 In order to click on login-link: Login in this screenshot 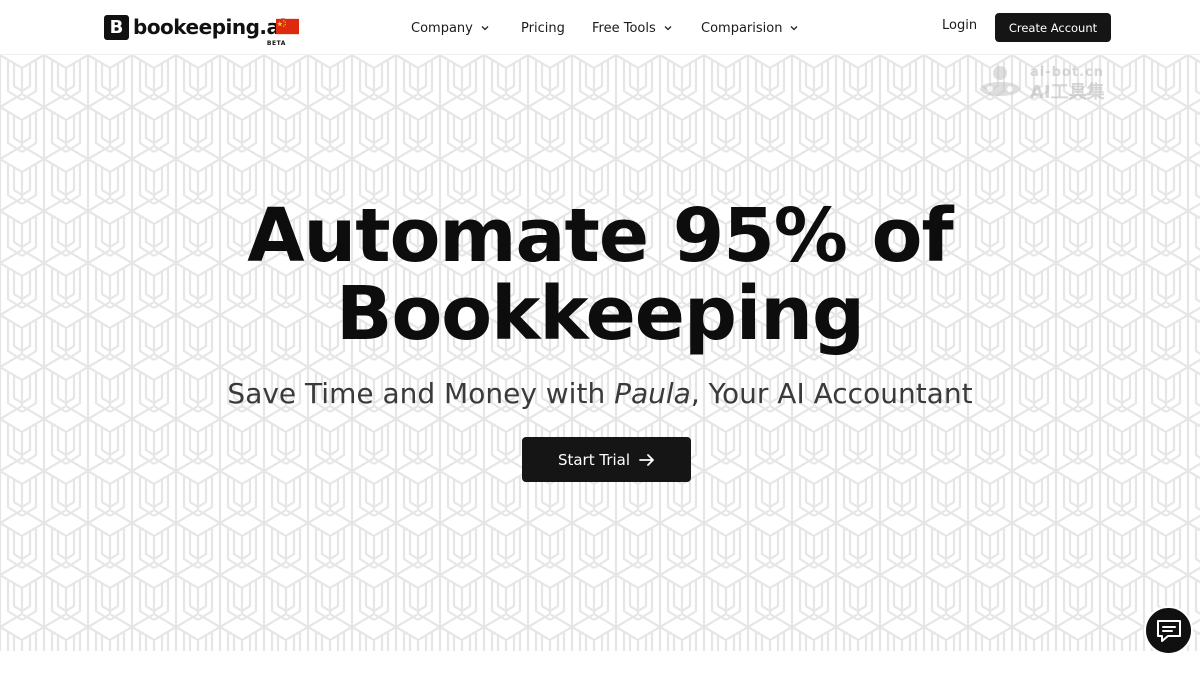, I will do `click(959, 25)`.